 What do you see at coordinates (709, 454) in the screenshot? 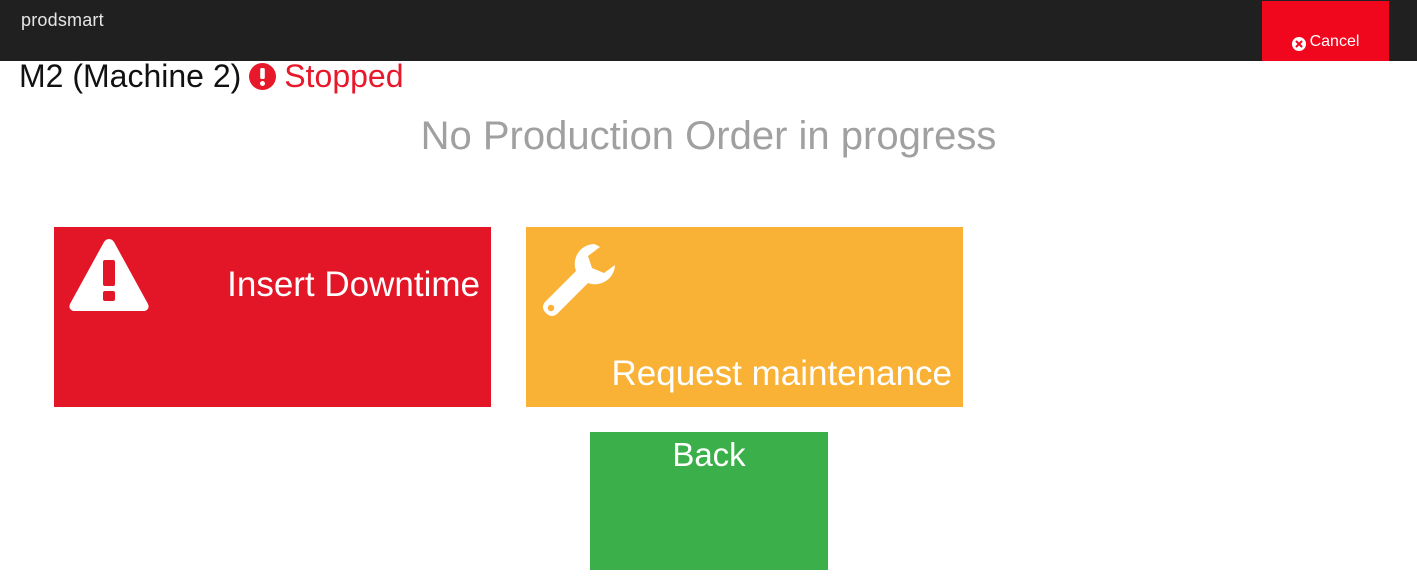
I see `back-label: Back` at bounding box center [709, 454].